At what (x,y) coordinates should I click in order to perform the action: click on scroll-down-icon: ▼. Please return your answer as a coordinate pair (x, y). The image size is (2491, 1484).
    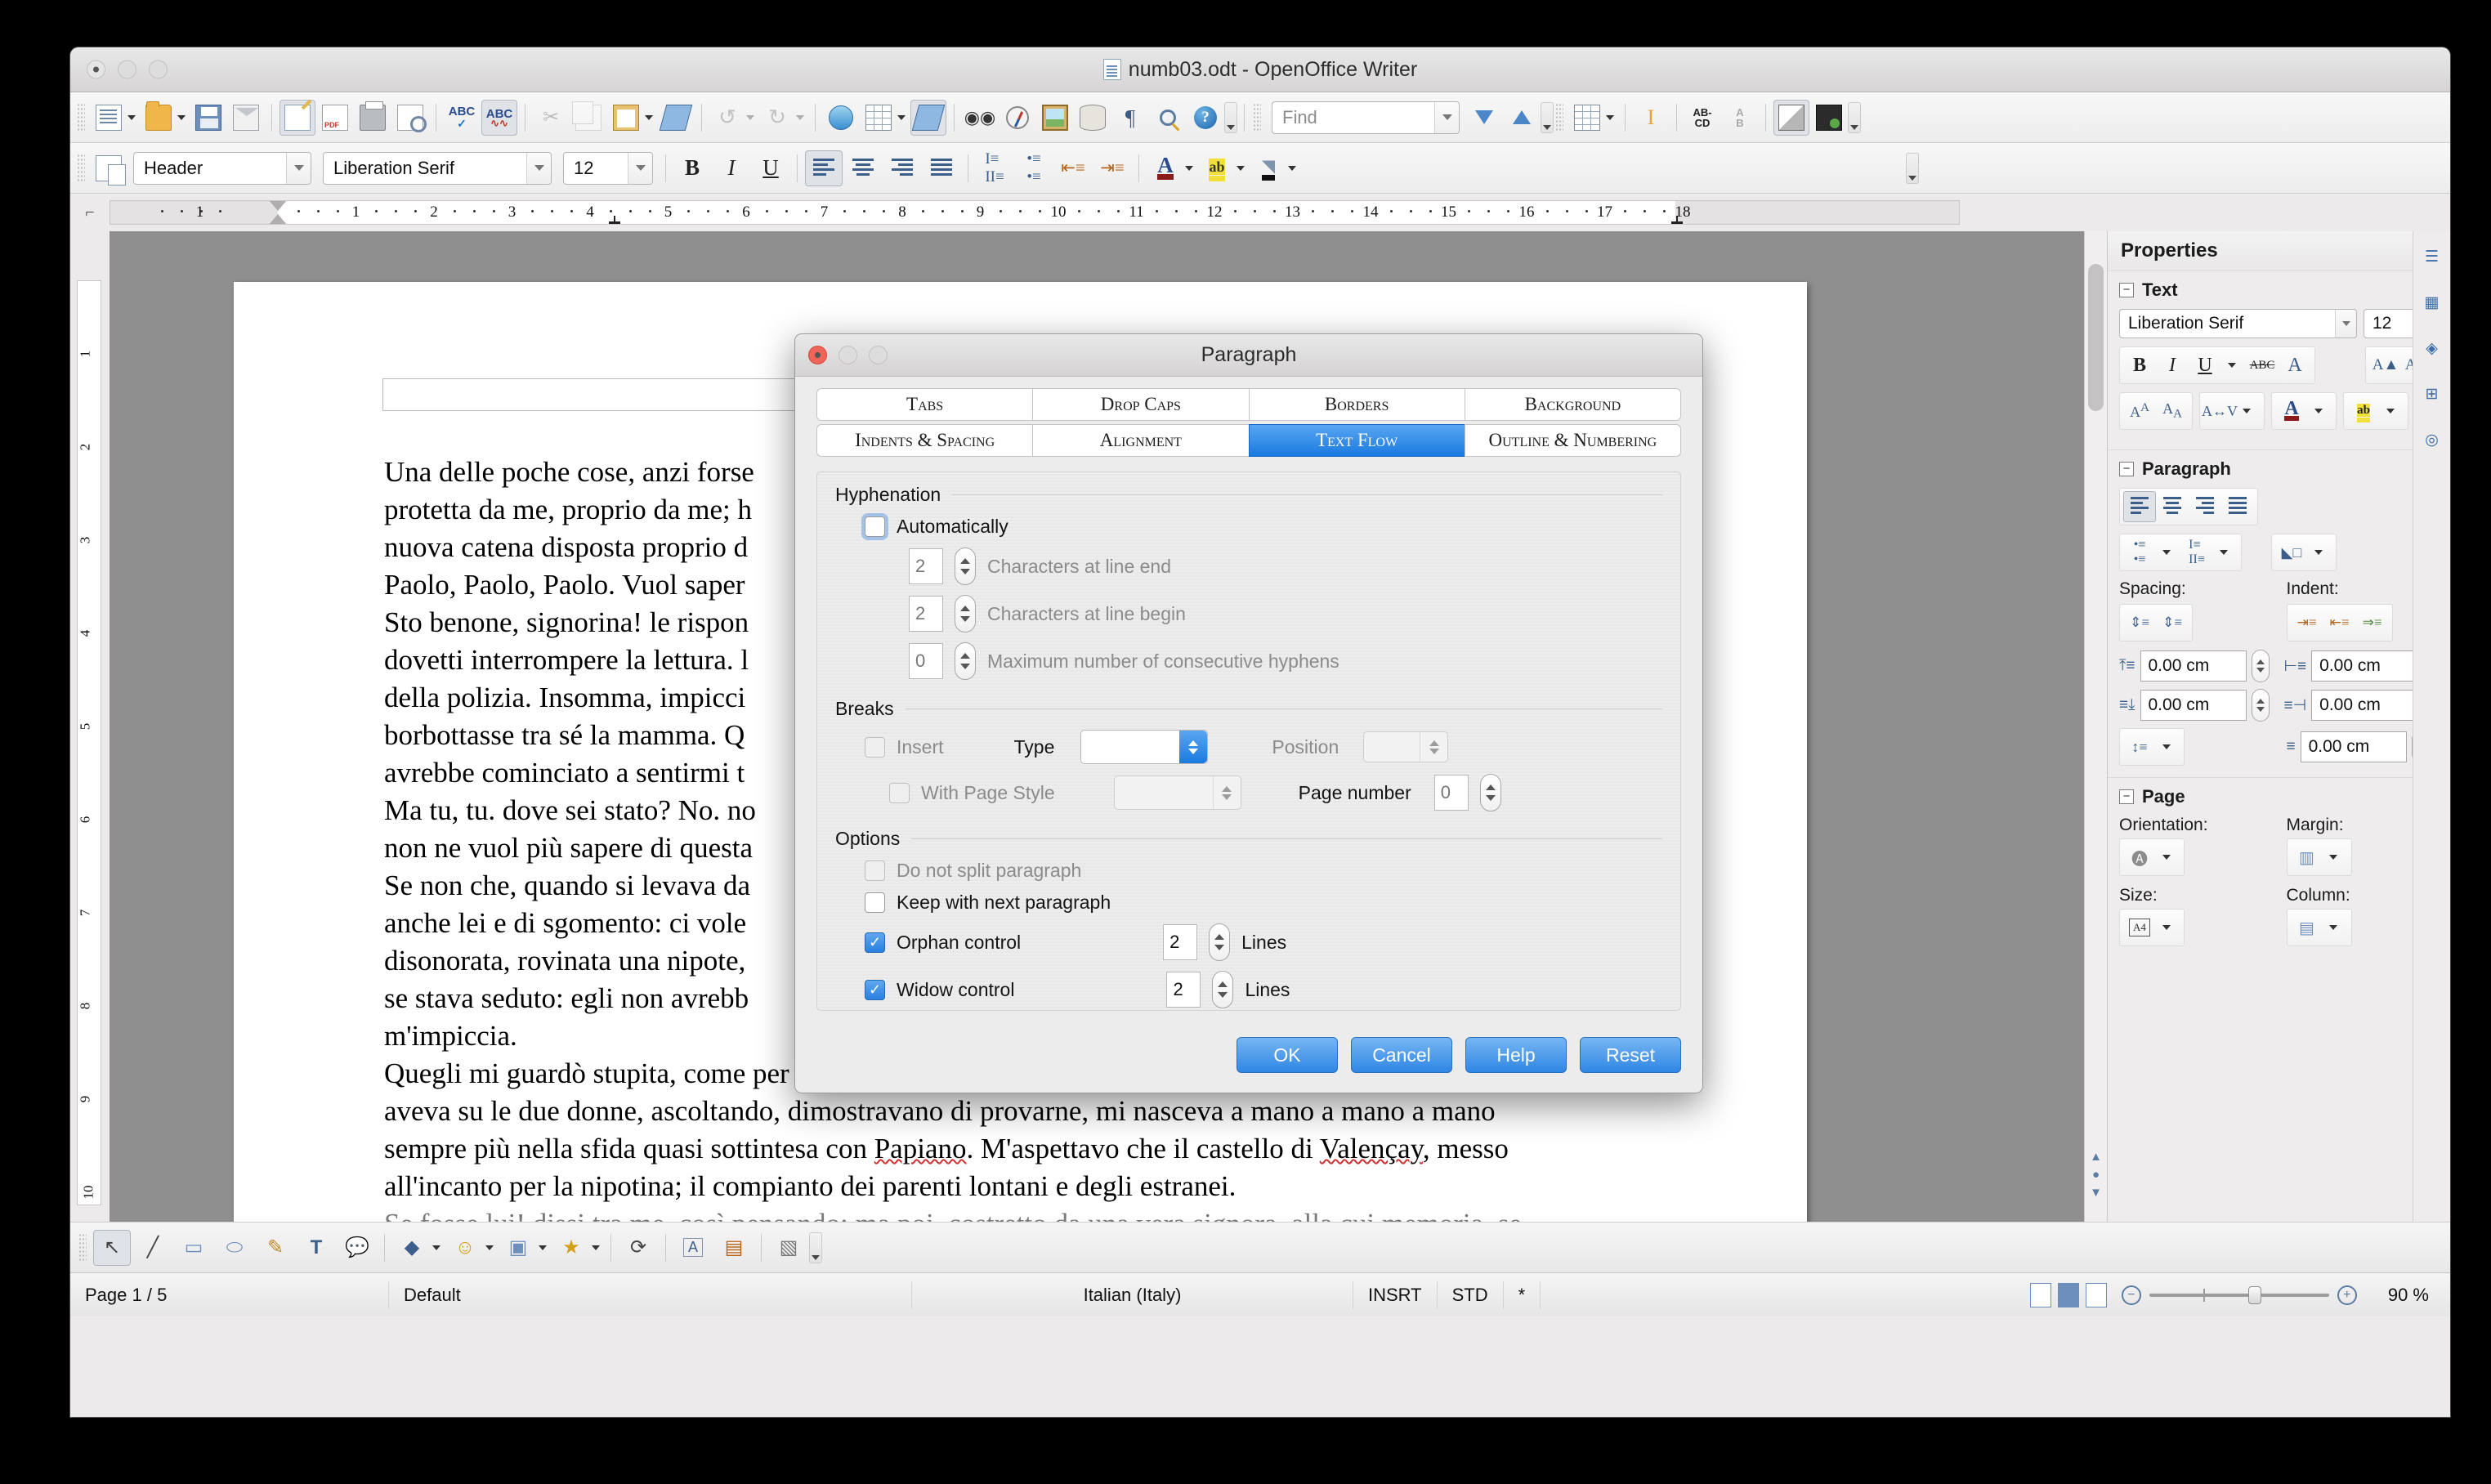
    Looking at the image, I should click on (2096, 1193).